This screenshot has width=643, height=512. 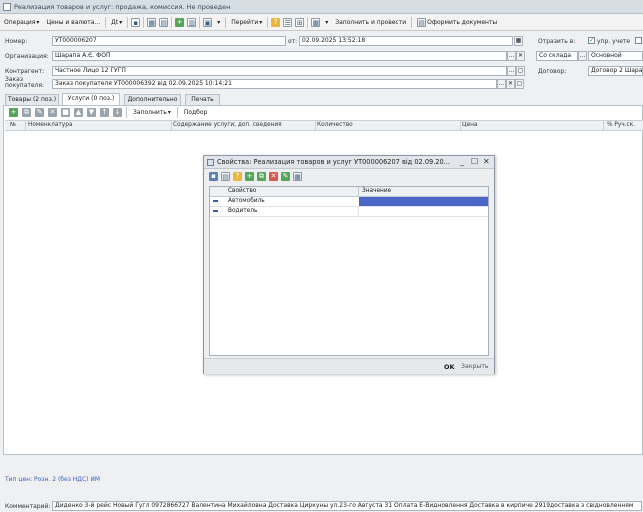 I want to click on calendar-button: ▦, so click(x=518, y=41).